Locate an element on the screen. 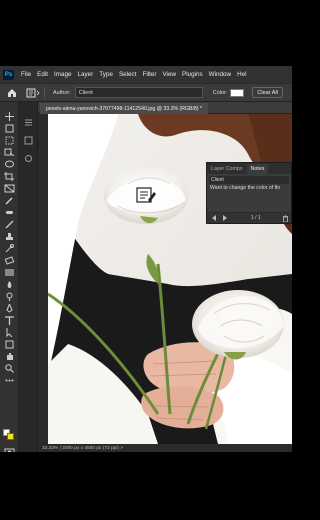 This screenshot has height=520, width=320. object-select-icon is located at coordinates (9, 150).